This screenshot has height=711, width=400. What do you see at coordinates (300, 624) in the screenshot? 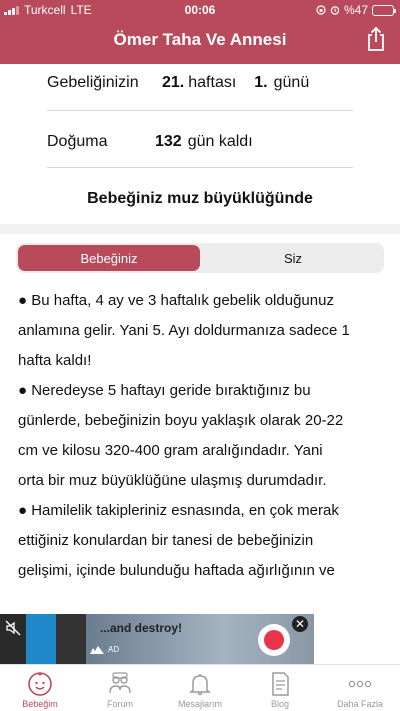
I see `ad-close-button: ✕` at bounding box center [300, 624].